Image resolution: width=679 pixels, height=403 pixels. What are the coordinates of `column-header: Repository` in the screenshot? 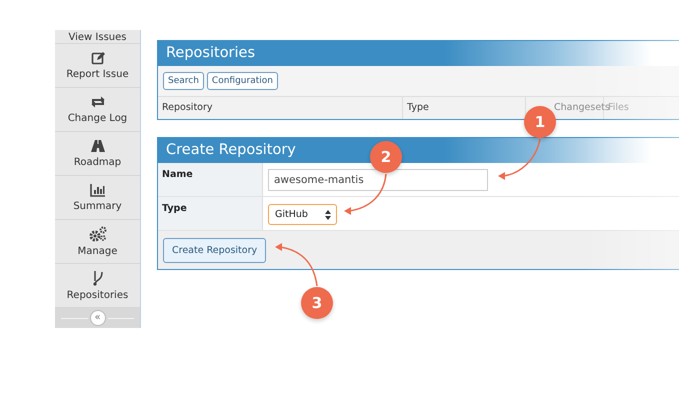 It's located at (280, 108).